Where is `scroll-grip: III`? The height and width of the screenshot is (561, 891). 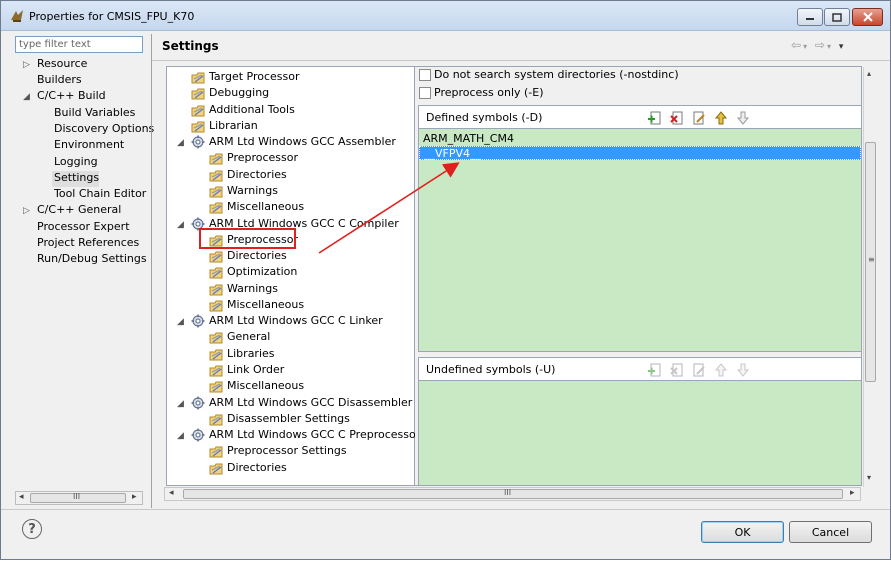
scroll-grip: III is located at coordinates (77, 496).